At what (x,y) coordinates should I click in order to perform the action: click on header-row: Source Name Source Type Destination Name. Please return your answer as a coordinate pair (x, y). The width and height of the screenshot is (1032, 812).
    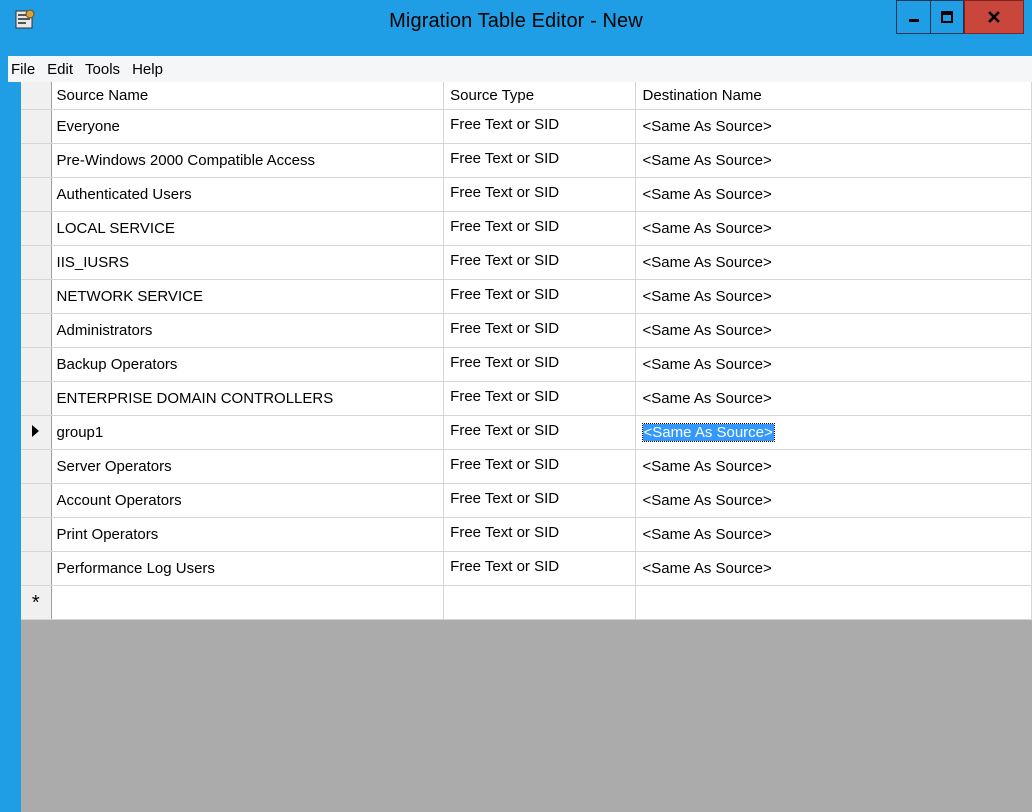
    Looking at the image, I should click on (526, 96).